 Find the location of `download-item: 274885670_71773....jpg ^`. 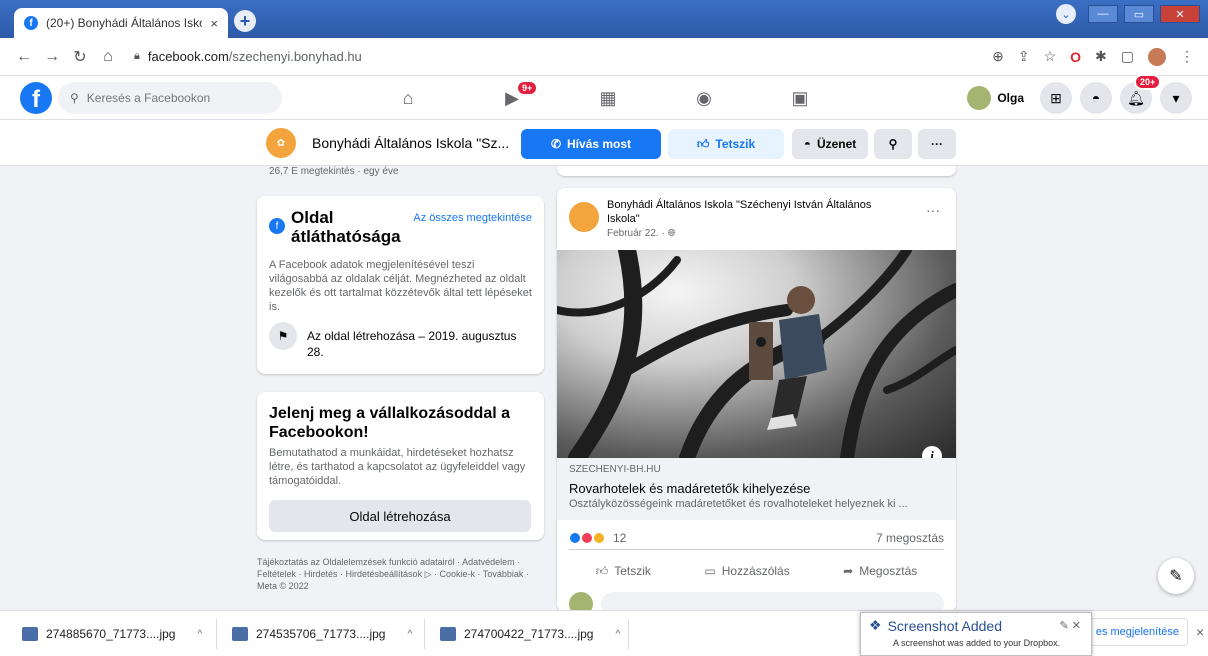

download-item: 274885670_71773....jpg ^ is located at coordinates (112, 634).